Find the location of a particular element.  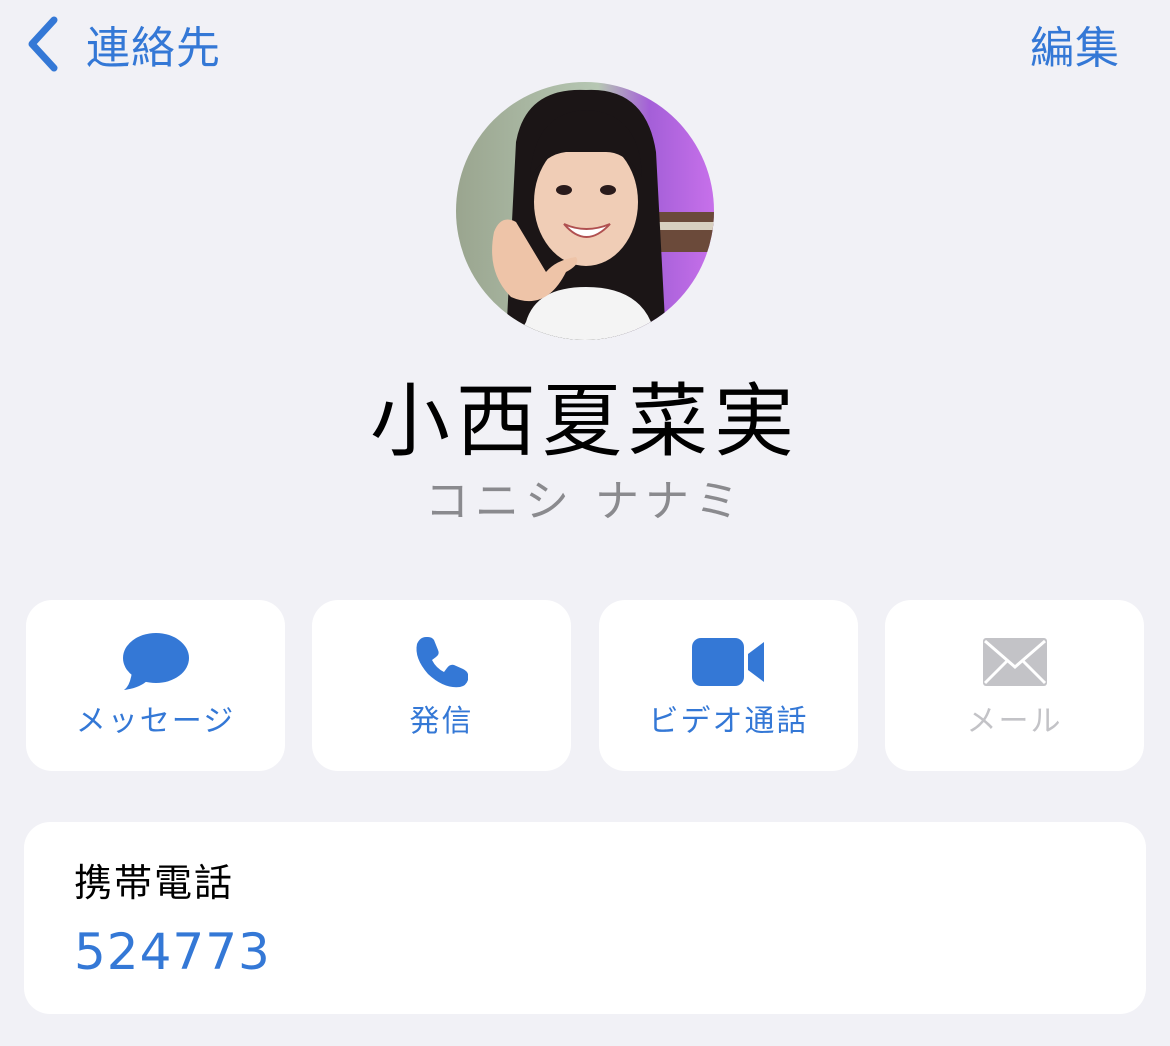

phone-icon is located at coordinates (442, 662).